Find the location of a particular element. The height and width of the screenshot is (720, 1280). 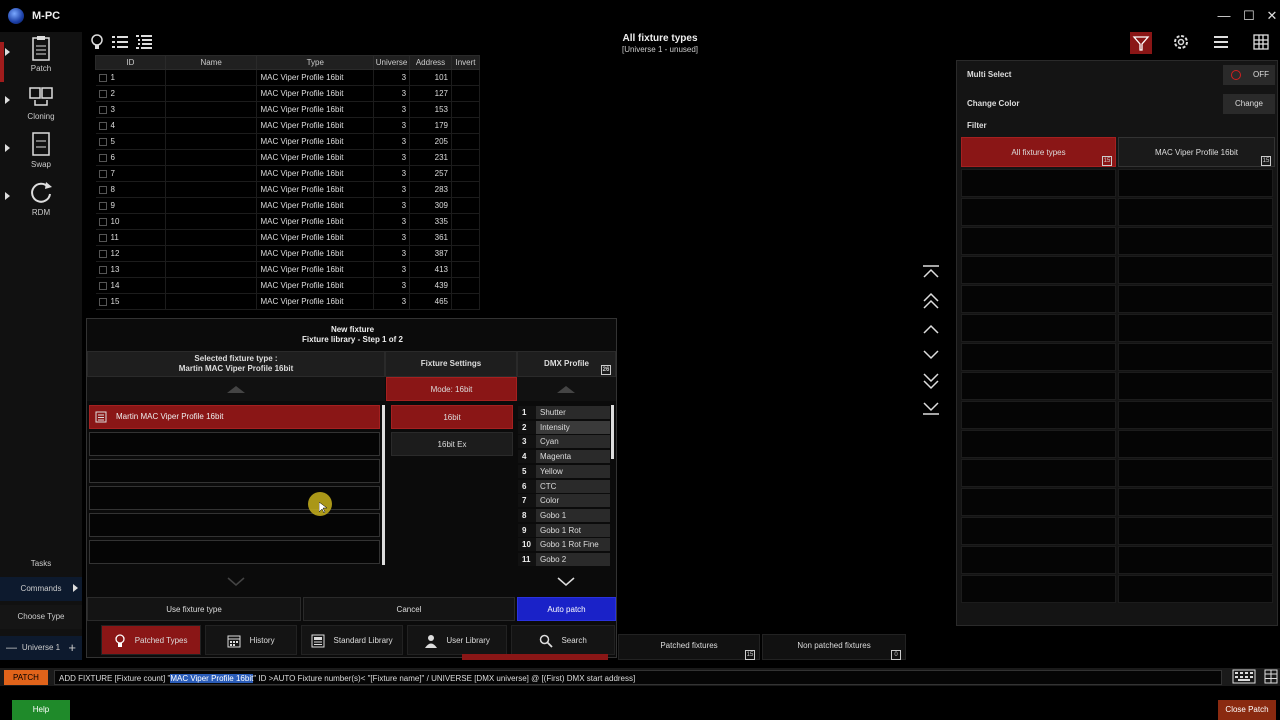

table-row: 14 MAC Viper Profile 16bit 3 439 is located at coordinates (288, 285).